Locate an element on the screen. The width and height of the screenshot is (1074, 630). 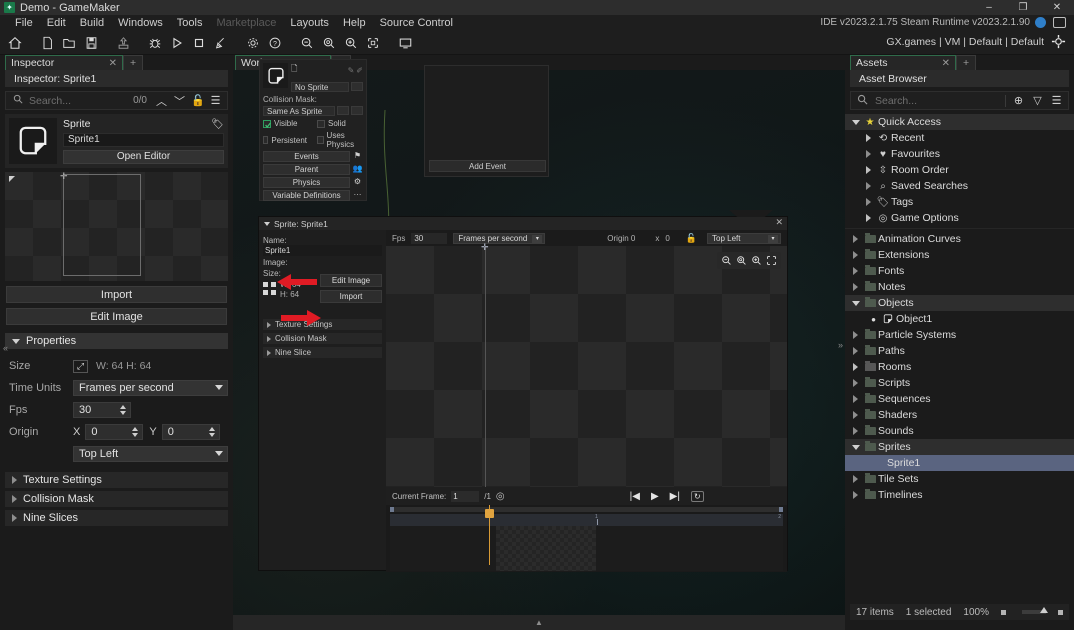
zoom-out-icon is located at coordinates (726, 260).